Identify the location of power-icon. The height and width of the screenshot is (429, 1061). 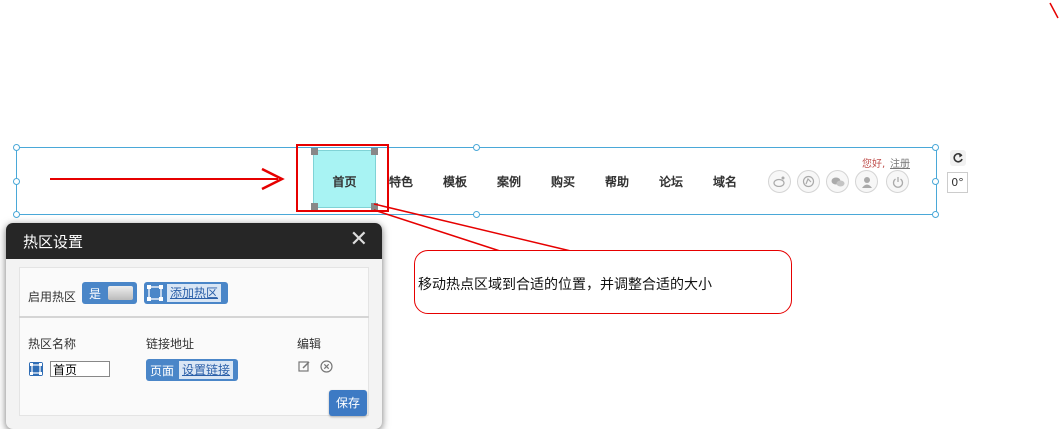
(897, 181).